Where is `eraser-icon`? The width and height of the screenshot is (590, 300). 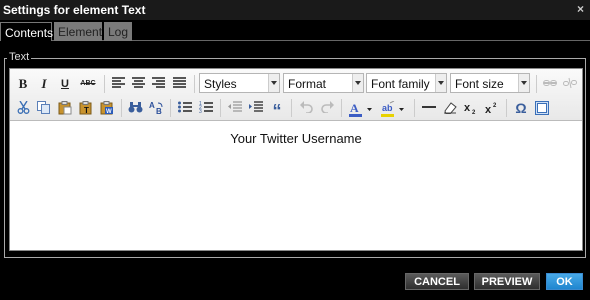 eraser-icon is located at coordinates (450, 108).